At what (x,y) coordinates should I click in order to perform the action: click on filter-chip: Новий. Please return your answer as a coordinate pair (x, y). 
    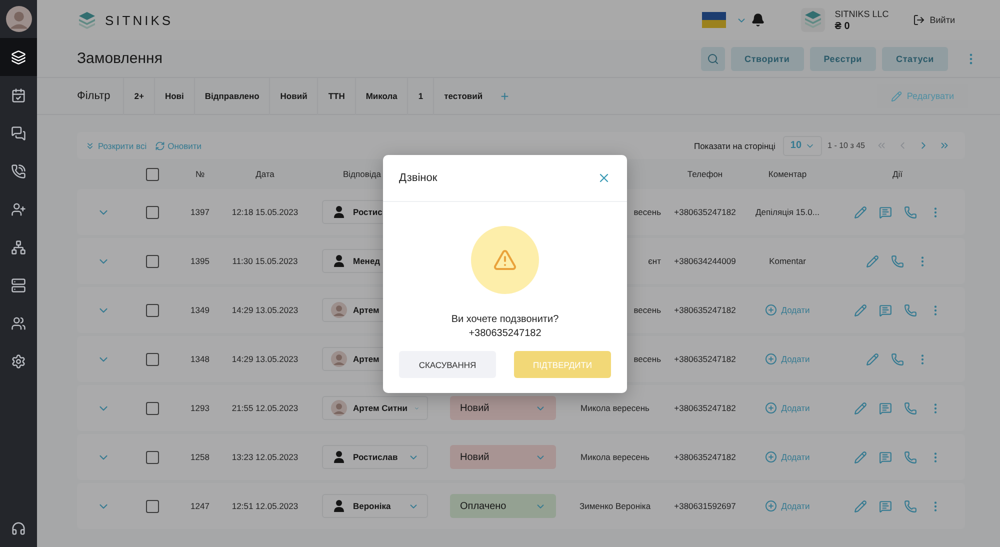
    Looking at the image, I should click on (293, 96).